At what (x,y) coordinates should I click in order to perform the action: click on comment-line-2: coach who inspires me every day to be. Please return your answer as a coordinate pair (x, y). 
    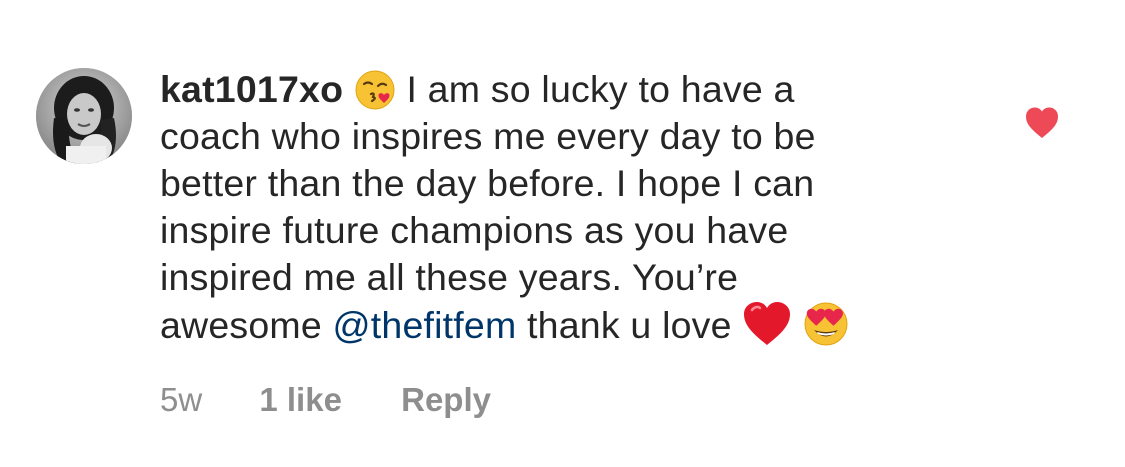
    Looking at the image, I should click on (488, 136).